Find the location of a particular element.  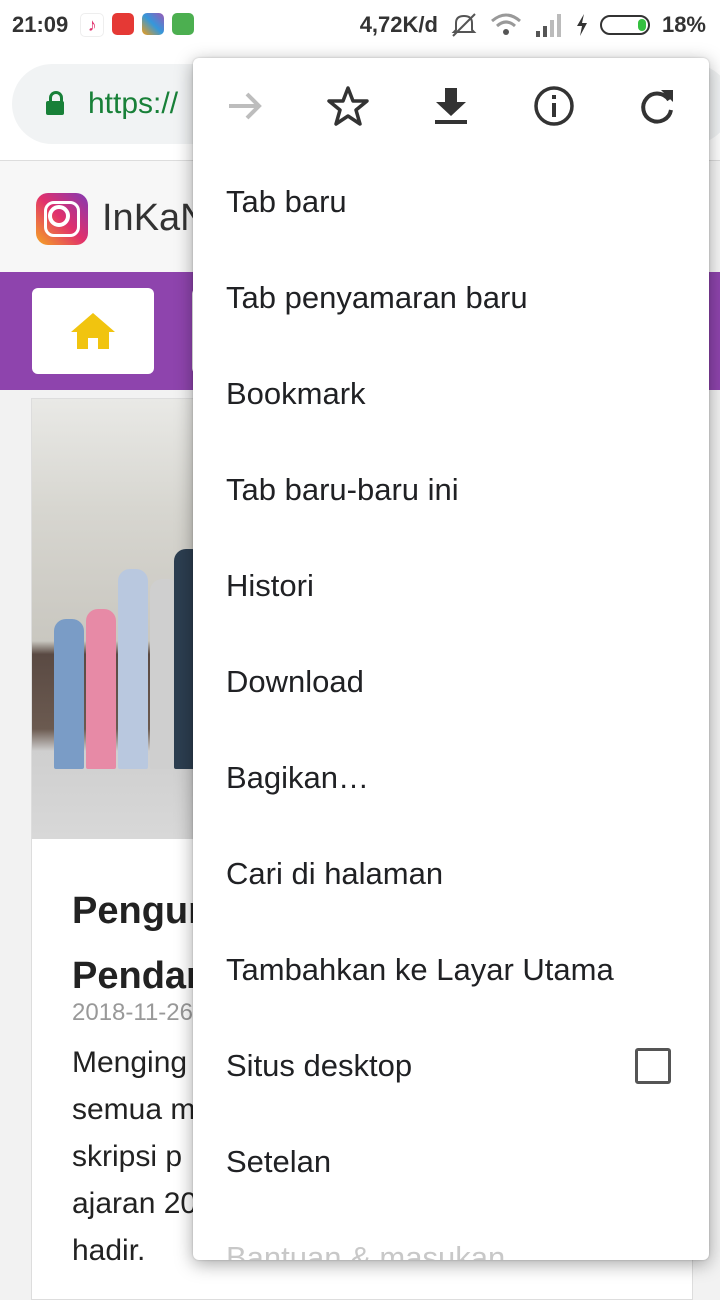

menu-item-label: Tab baru-baru ini is located at coordinates (342, 489).